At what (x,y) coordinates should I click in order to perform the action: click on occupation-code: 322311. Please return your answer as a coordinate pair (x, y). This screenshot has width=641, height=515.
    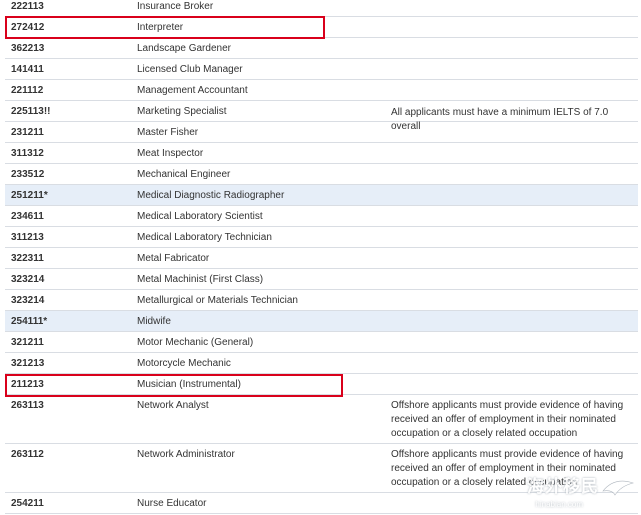
    Looking at the image, I should click on (27, 258).